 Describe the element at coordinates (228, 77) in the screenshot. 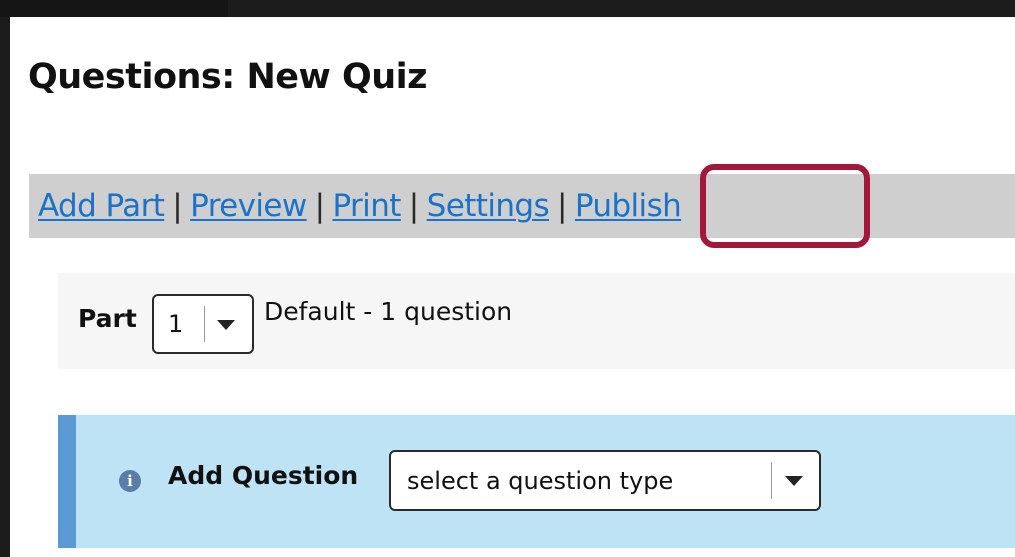

I see `page-title: Questions: New Quiz` at that location.